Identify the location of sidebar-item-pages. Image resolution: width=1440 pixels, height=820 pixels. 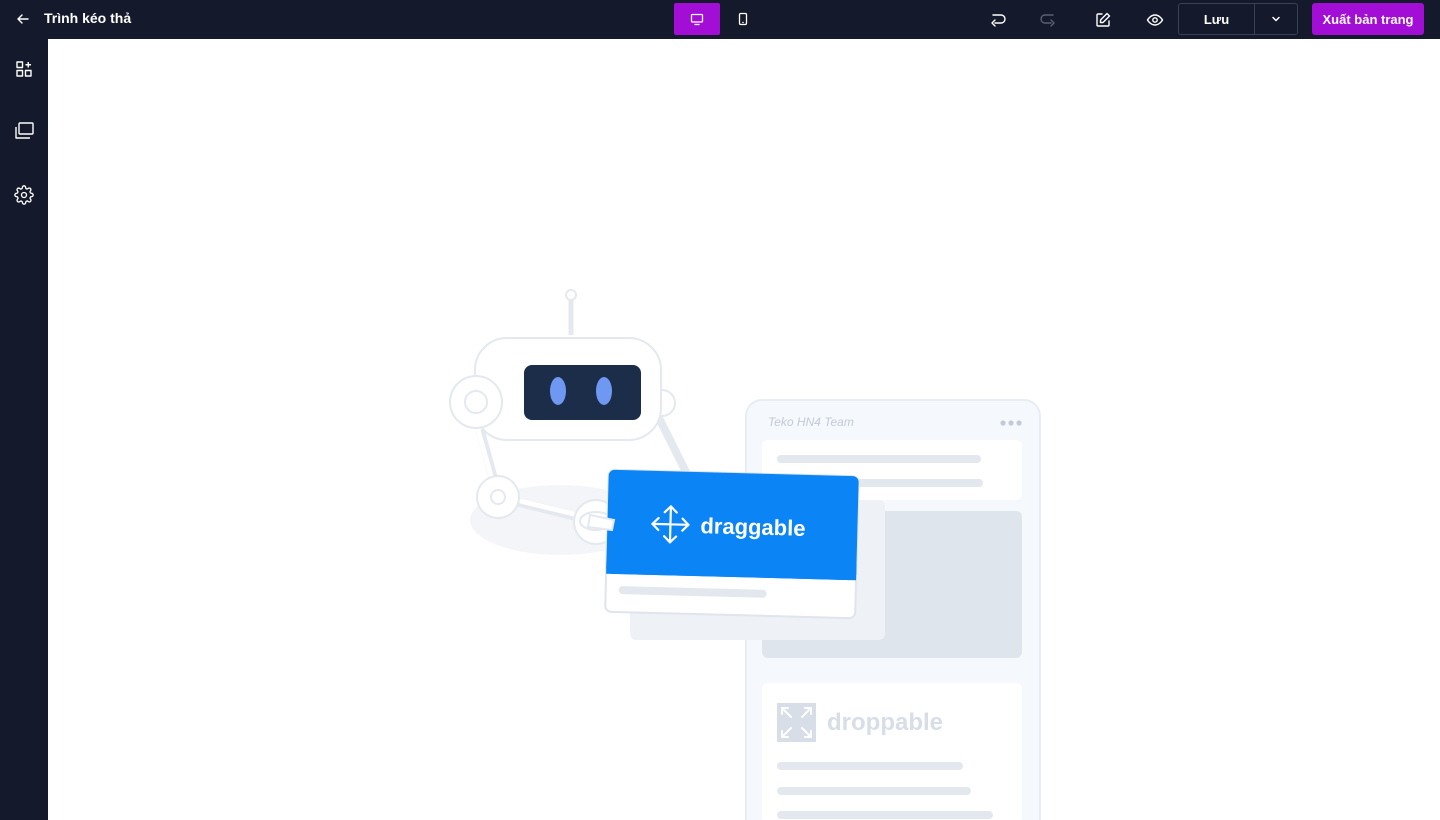
(24, 131).